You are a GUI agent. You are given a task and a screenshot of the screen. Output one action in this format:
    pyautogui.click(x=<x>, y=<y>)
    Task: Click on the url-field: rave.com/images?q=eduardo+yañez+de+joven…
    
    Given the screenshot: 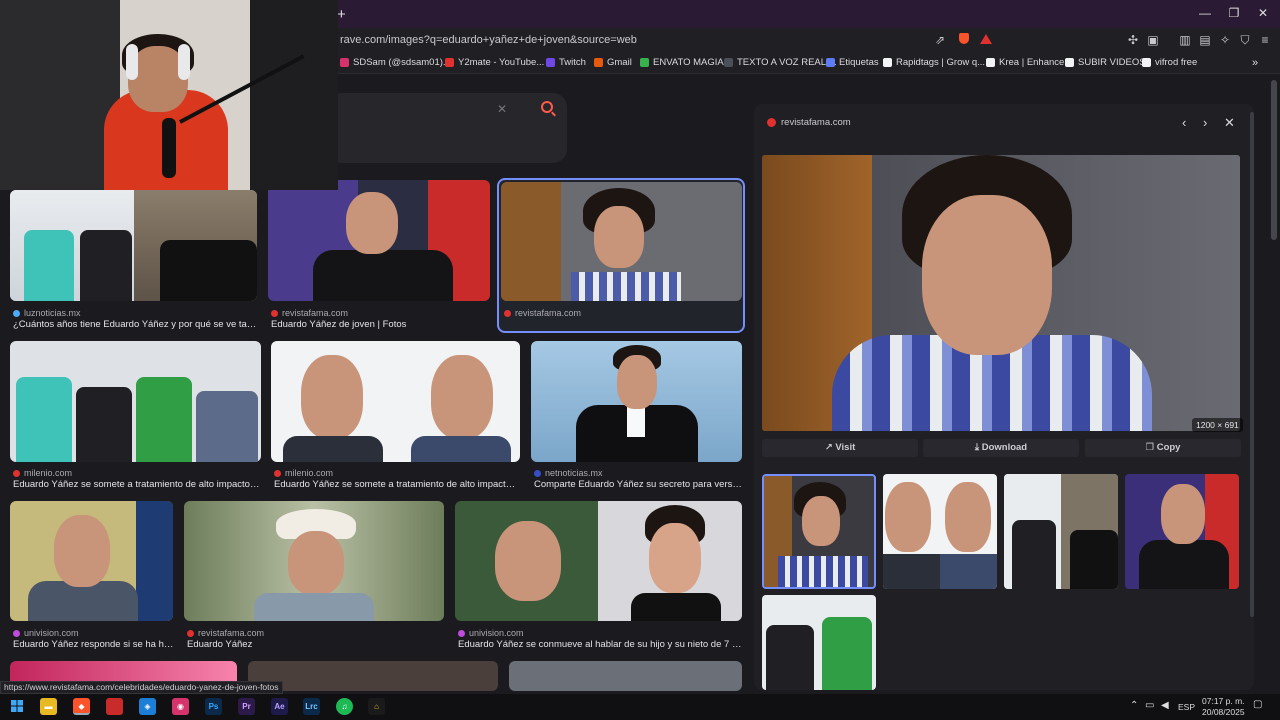 What is the action you would take?
    pyautogui.click(x=488, y=40)
    